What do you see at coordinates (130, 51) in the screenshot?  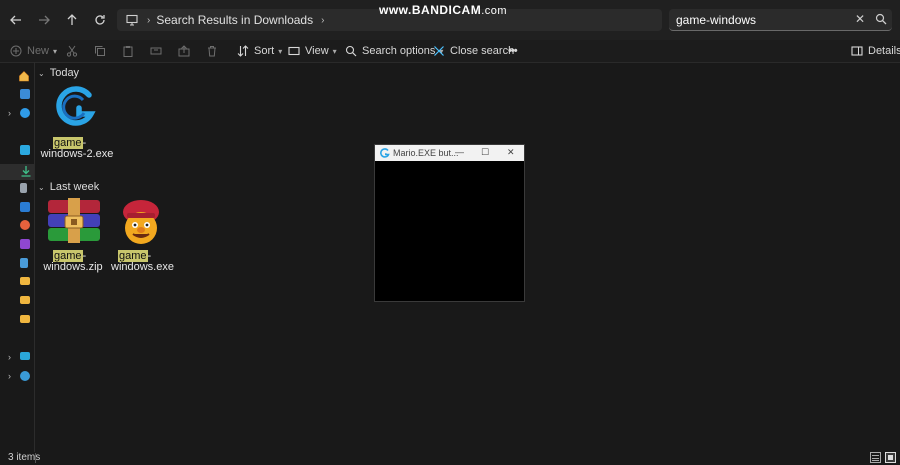 I see `paste-button` at bounding box center [130, 51].